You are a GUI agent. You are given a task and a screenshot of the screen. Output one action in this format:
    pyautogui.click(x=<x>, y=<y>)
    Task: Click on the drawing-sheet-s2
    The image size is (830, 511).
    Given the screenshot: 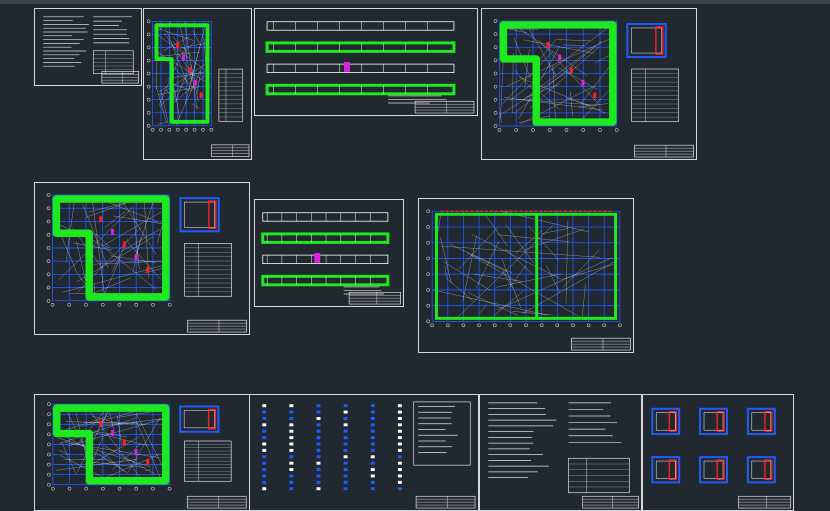 What is the action you would take?
    pyautogui.click(x=197, y=84)
    